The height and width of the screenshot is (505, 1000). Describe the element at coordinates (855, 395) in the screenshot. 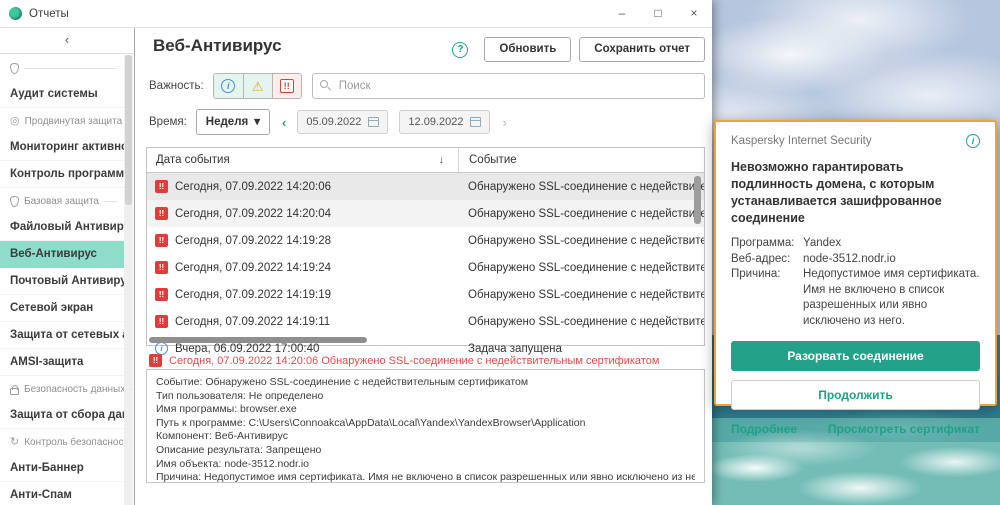

I see `continue-button: Продолжить` at that location.